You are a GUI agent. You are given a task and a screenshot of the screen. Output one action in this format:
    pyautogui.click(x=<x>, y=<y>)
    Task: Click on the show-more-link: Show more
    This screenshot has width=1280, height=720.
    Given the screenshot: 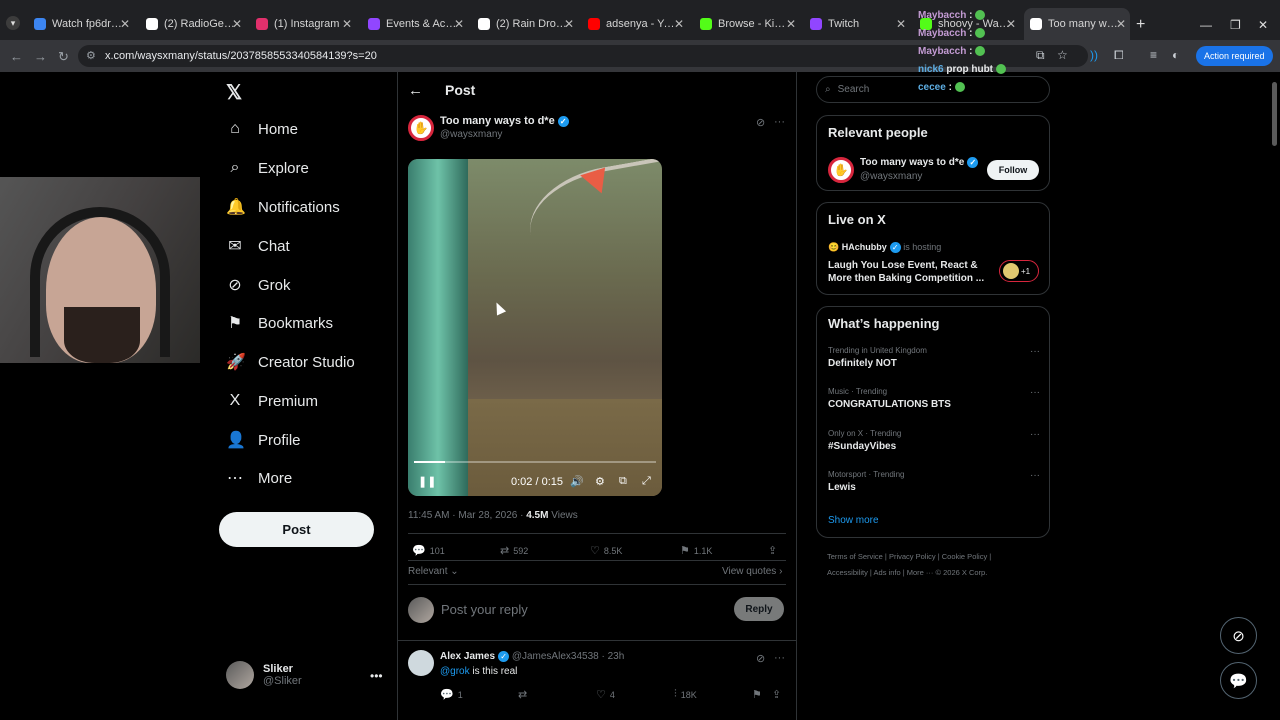 What is the action you would take?
    pyautogui.click(x=853, y=520)
    